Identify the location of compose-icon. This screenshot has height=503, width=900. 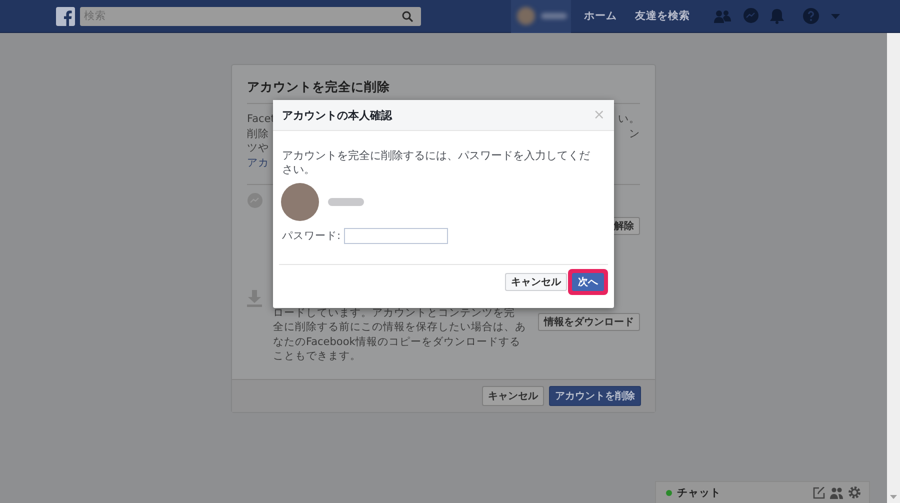
(819, 492).